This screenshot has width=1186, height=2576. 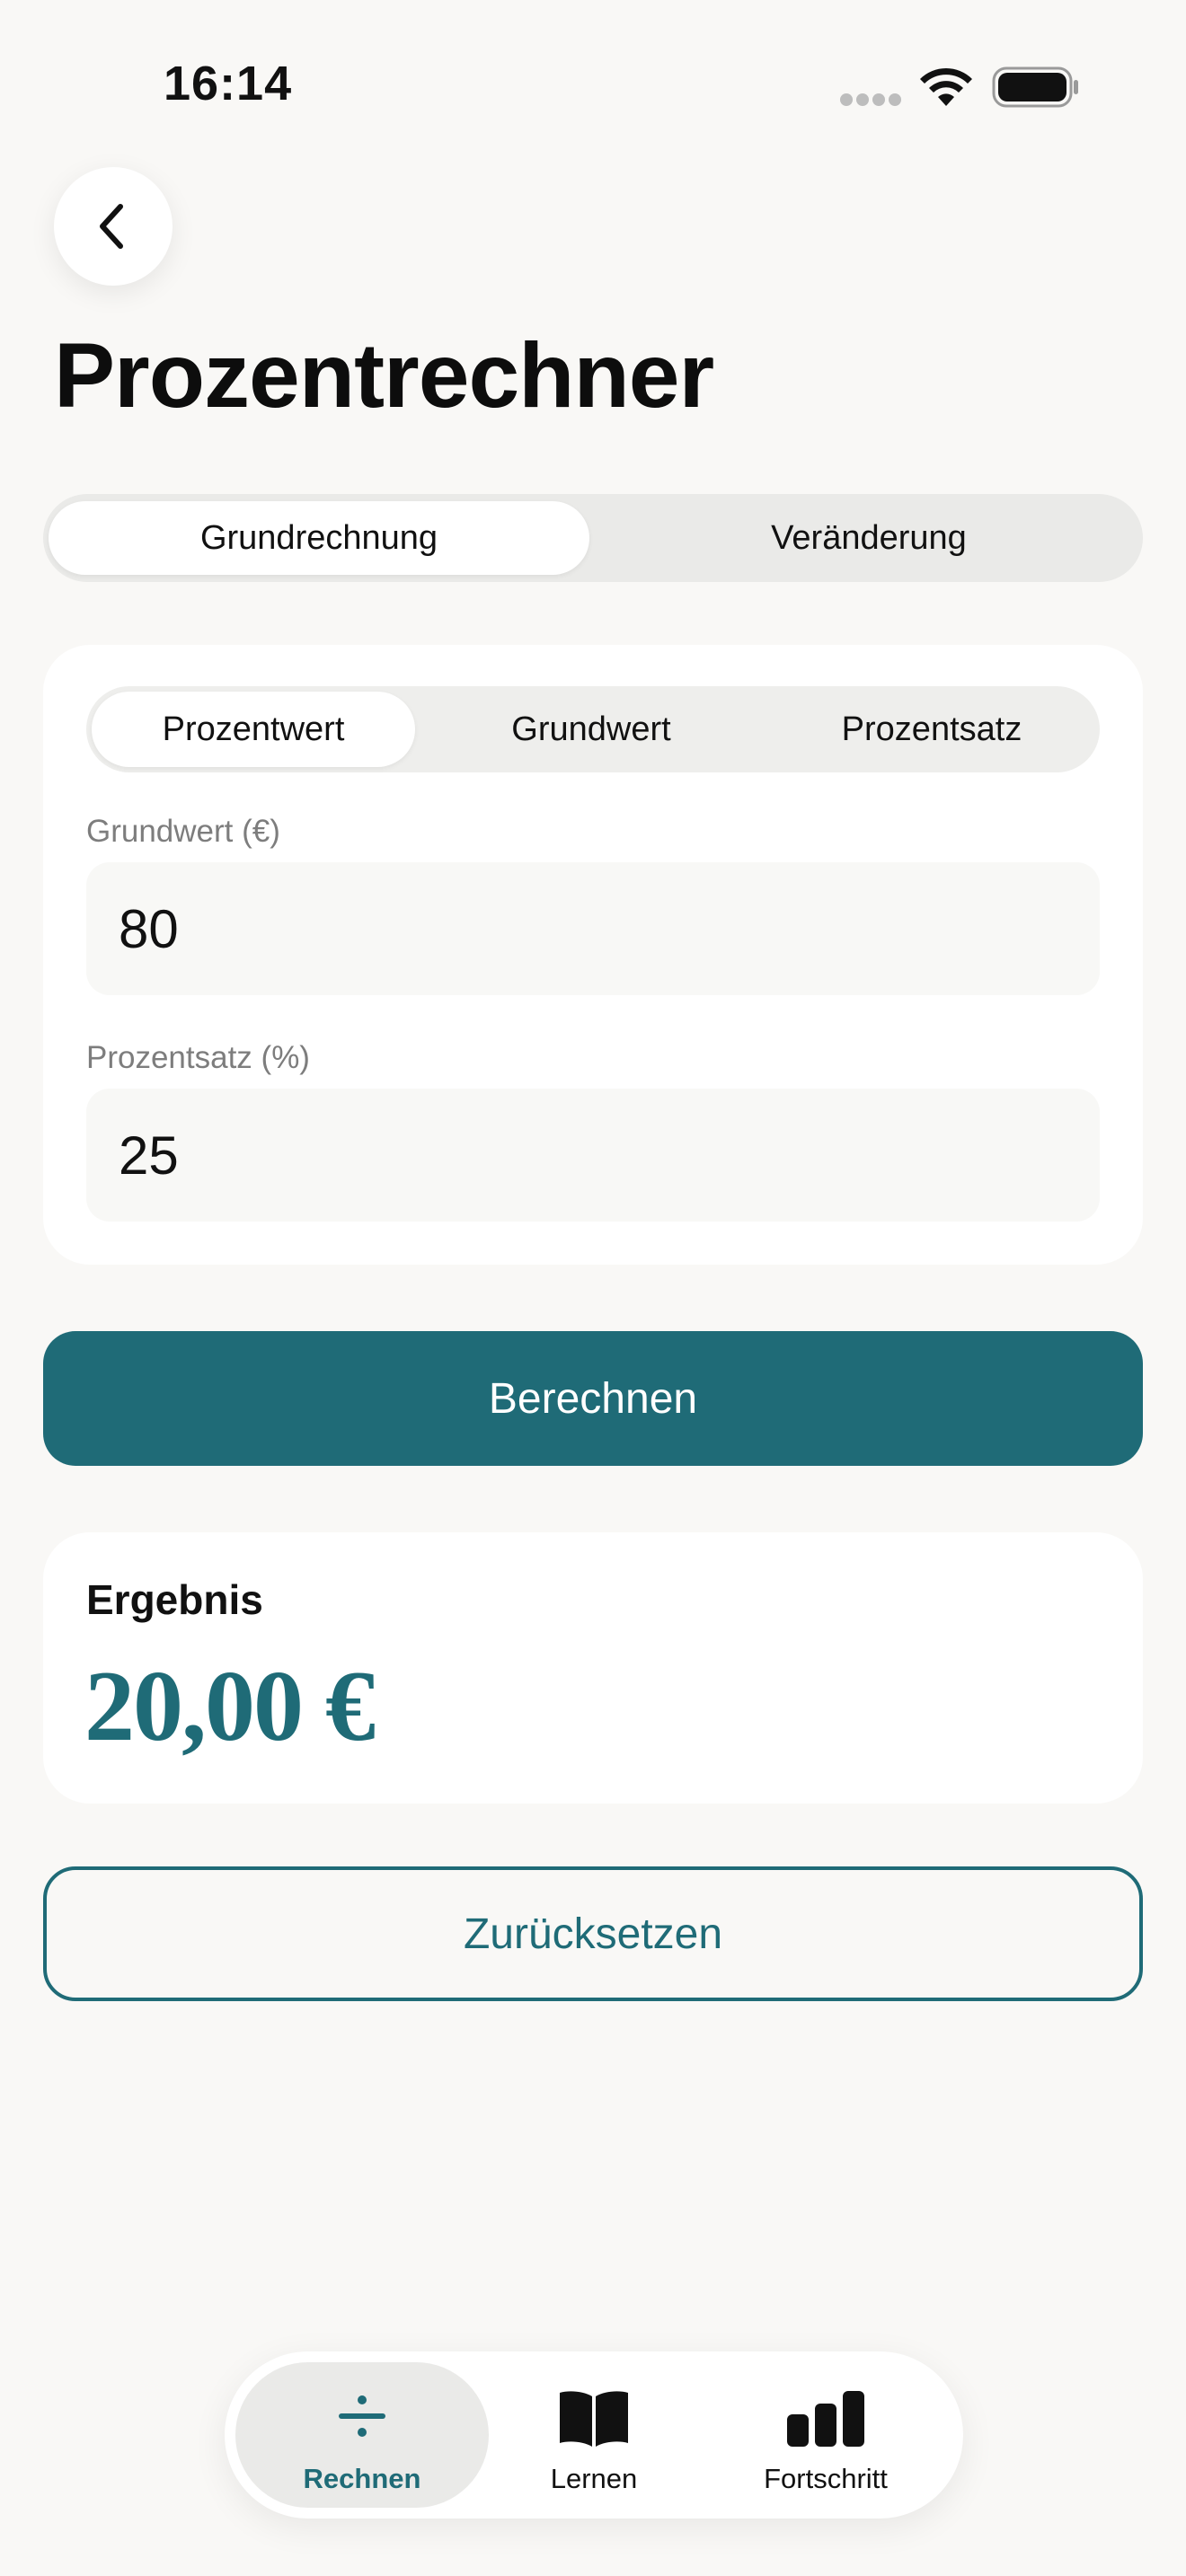 What do you see at coordinates (253, 729) in the screenshot?
I see `tab-prozentwert: Prozentwert` at bounding box center [253, 729].